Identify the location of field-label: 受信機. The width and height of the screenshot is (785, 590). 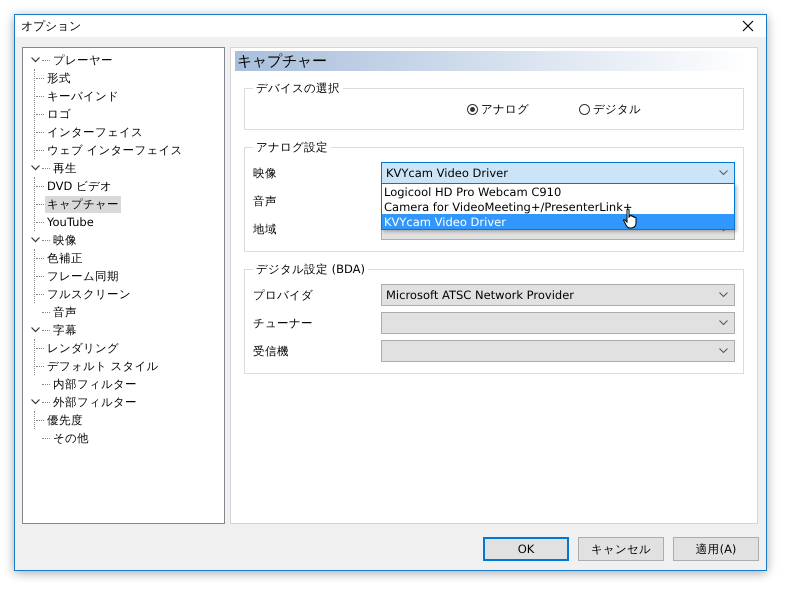
(271, 351).